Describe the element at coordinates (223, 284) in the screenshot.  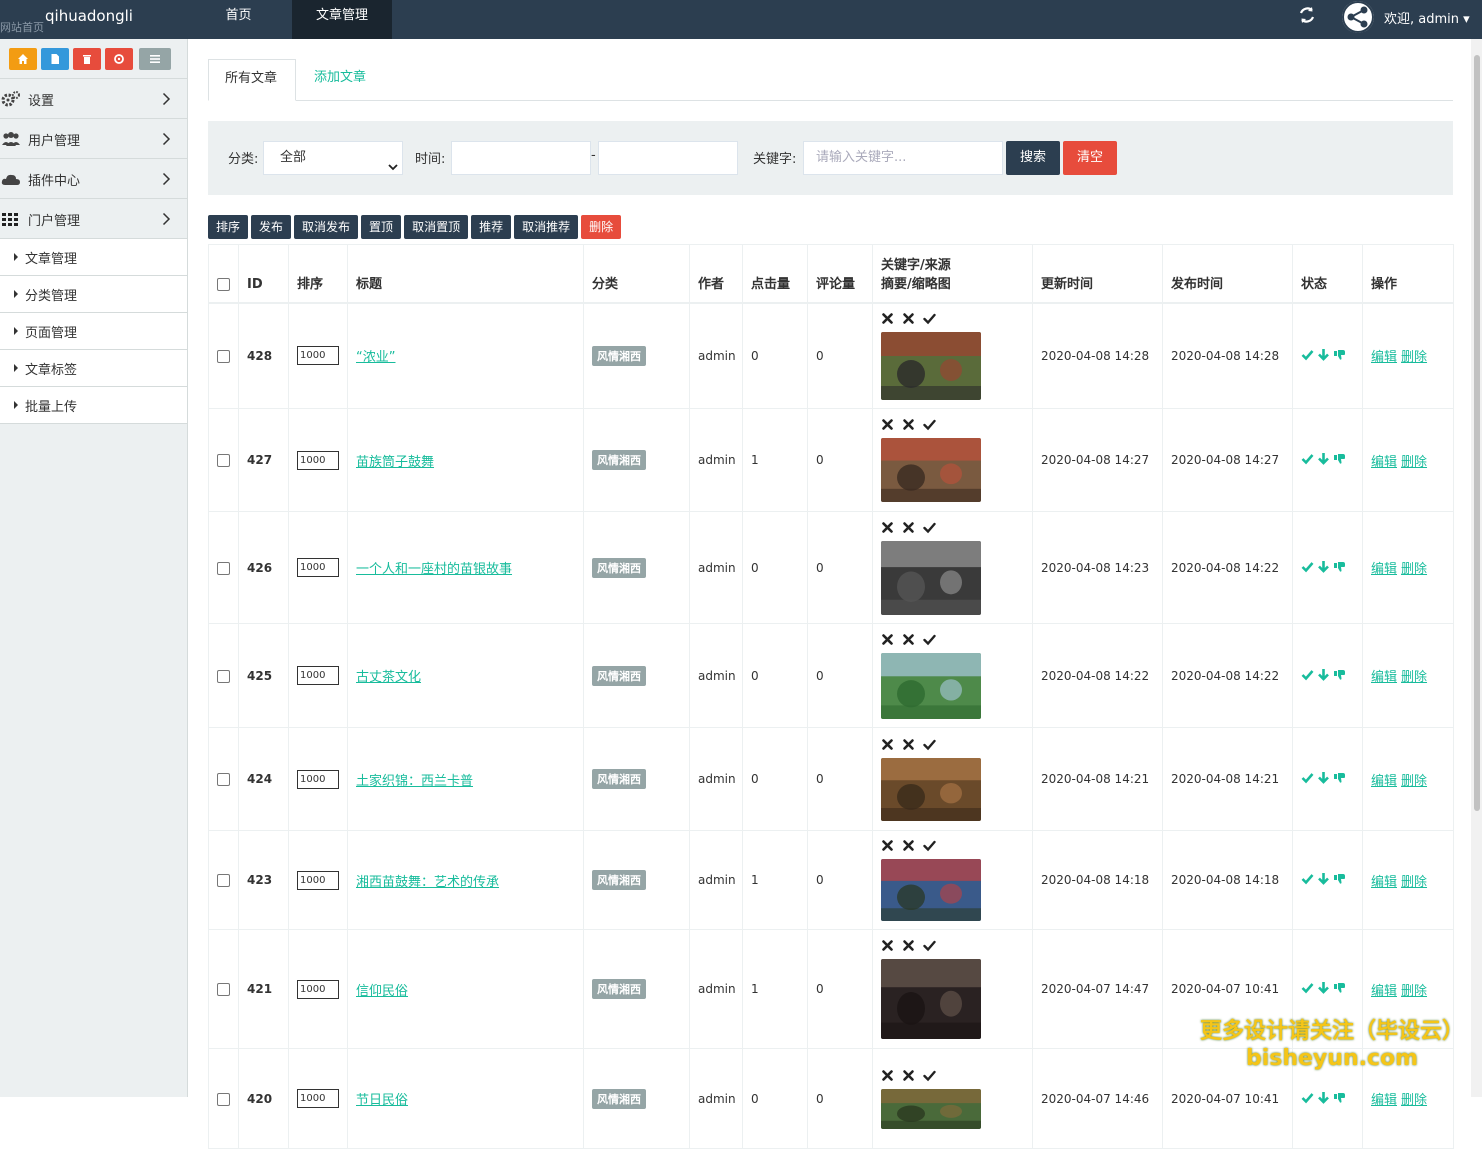
I see `select-all-checkbox` at that location.